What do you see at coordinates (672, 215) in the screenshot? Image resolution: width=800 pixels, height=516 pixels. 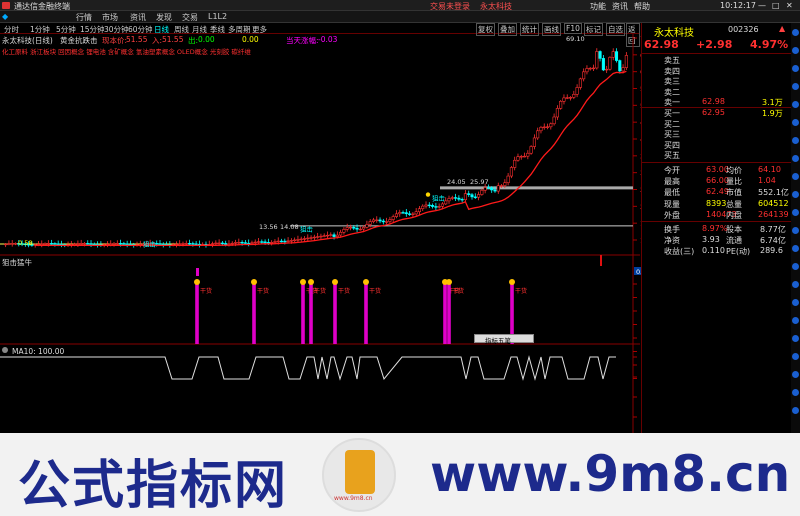 I see `stat-label: 外盘` at bounding box center [672, 215].